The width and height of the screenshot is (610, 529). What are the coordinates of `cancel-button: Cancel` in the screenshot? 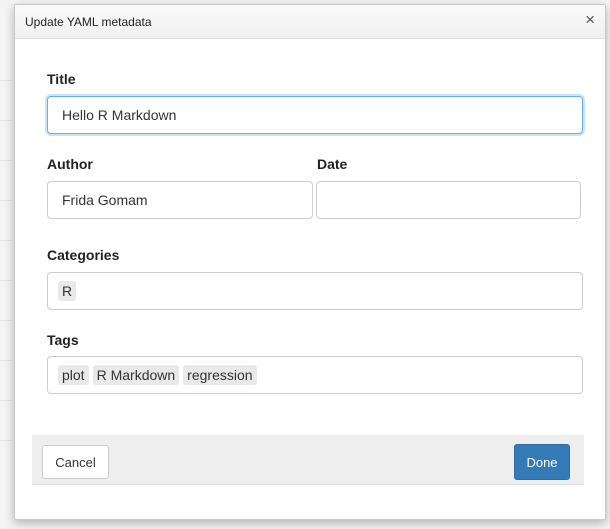 It's located at (75, 462).